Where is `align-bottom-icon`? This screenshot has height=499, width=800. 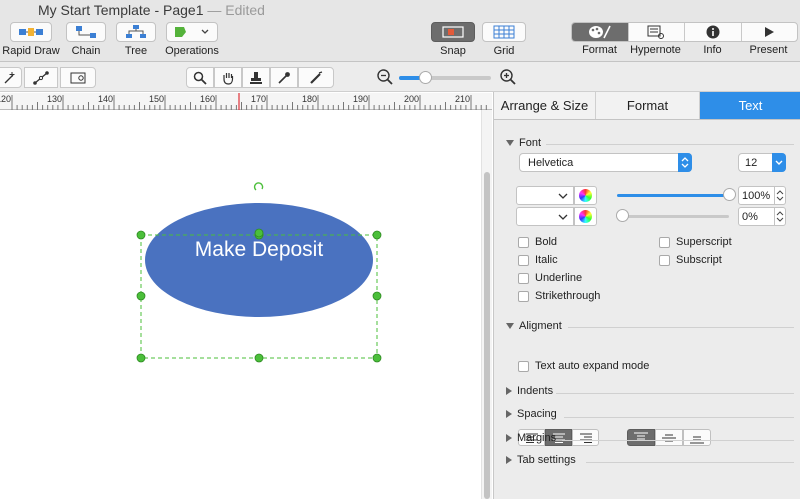 align-bottom-icon is located at coordinates (697, 439).